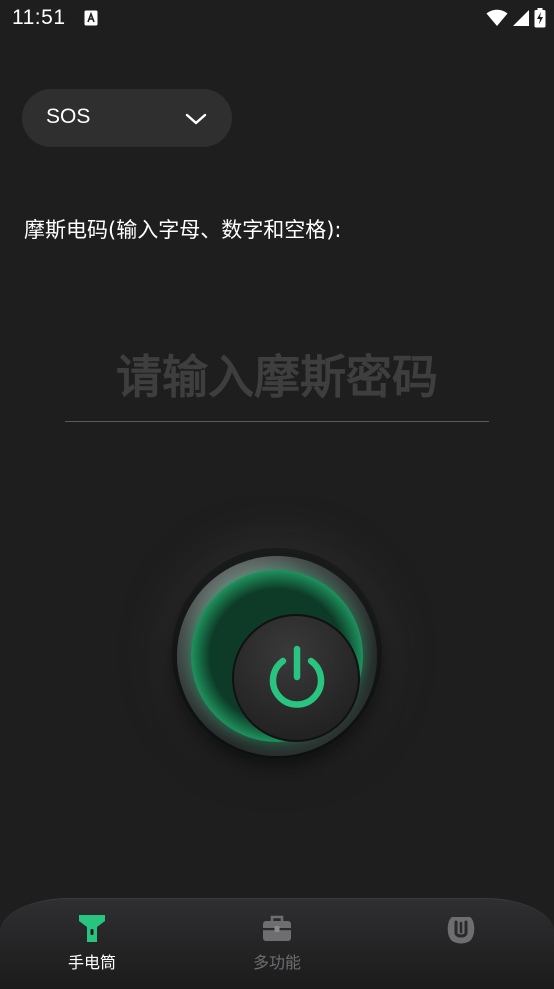 This screenshot has height=989, width=554. Describe the element at coordinates (461, 930) in the screenshot. I see `mine-icon` at that location.